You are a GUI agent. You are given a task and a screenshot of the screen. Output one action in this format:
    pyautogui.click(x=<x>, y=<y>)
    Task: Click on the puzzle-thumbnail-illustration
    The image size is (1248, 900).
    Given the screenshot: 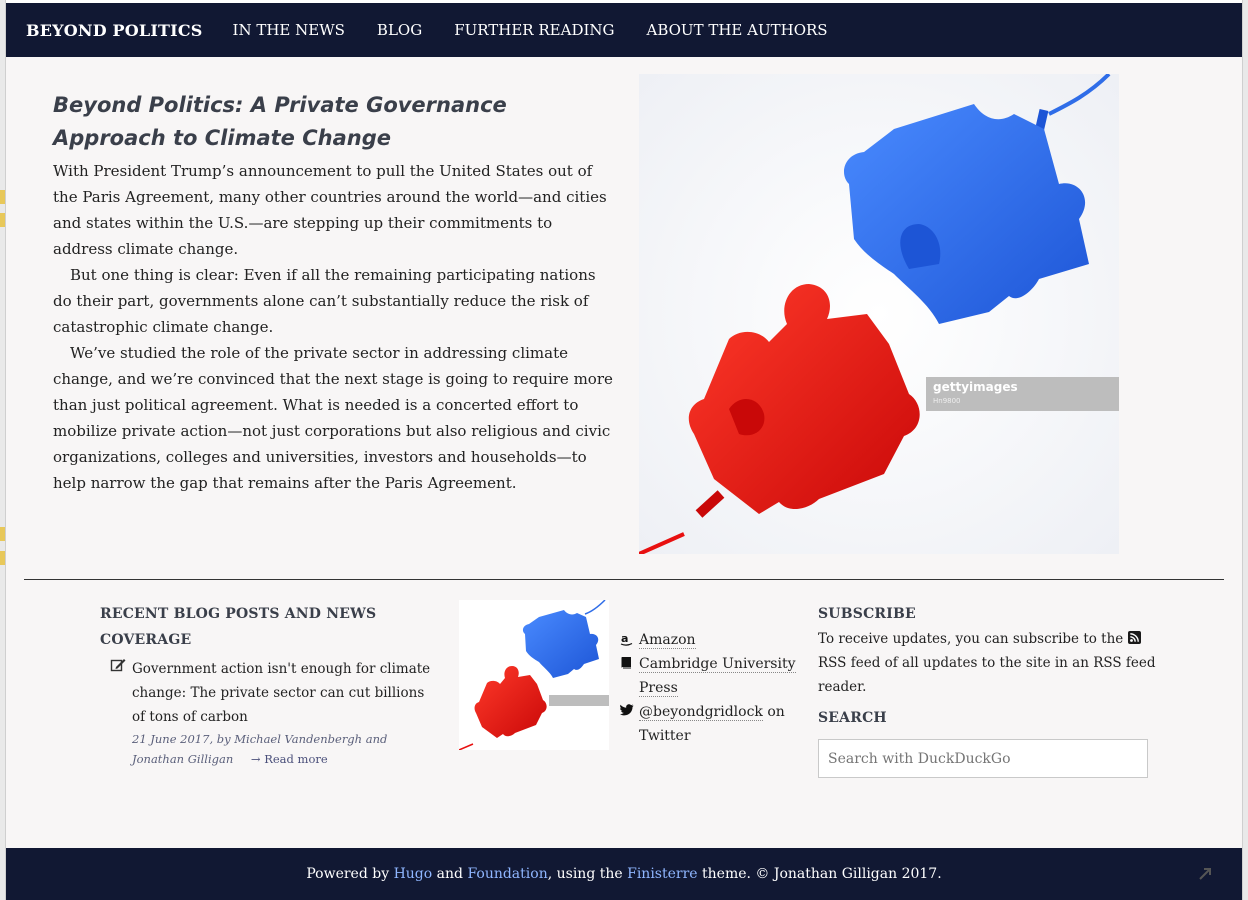 What is the action you would take?
    pyautogui.click(x=534, y=675)
    